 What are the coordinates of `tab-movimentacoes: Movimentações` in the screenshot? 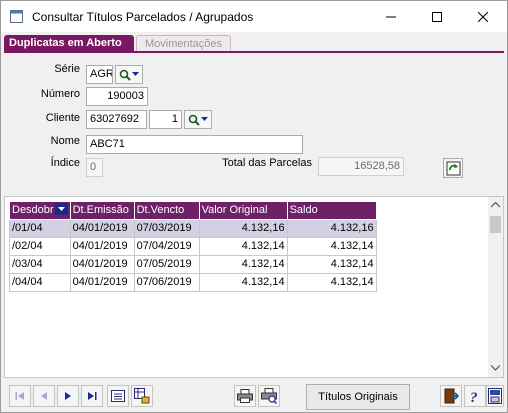 It's located at (183, 43).